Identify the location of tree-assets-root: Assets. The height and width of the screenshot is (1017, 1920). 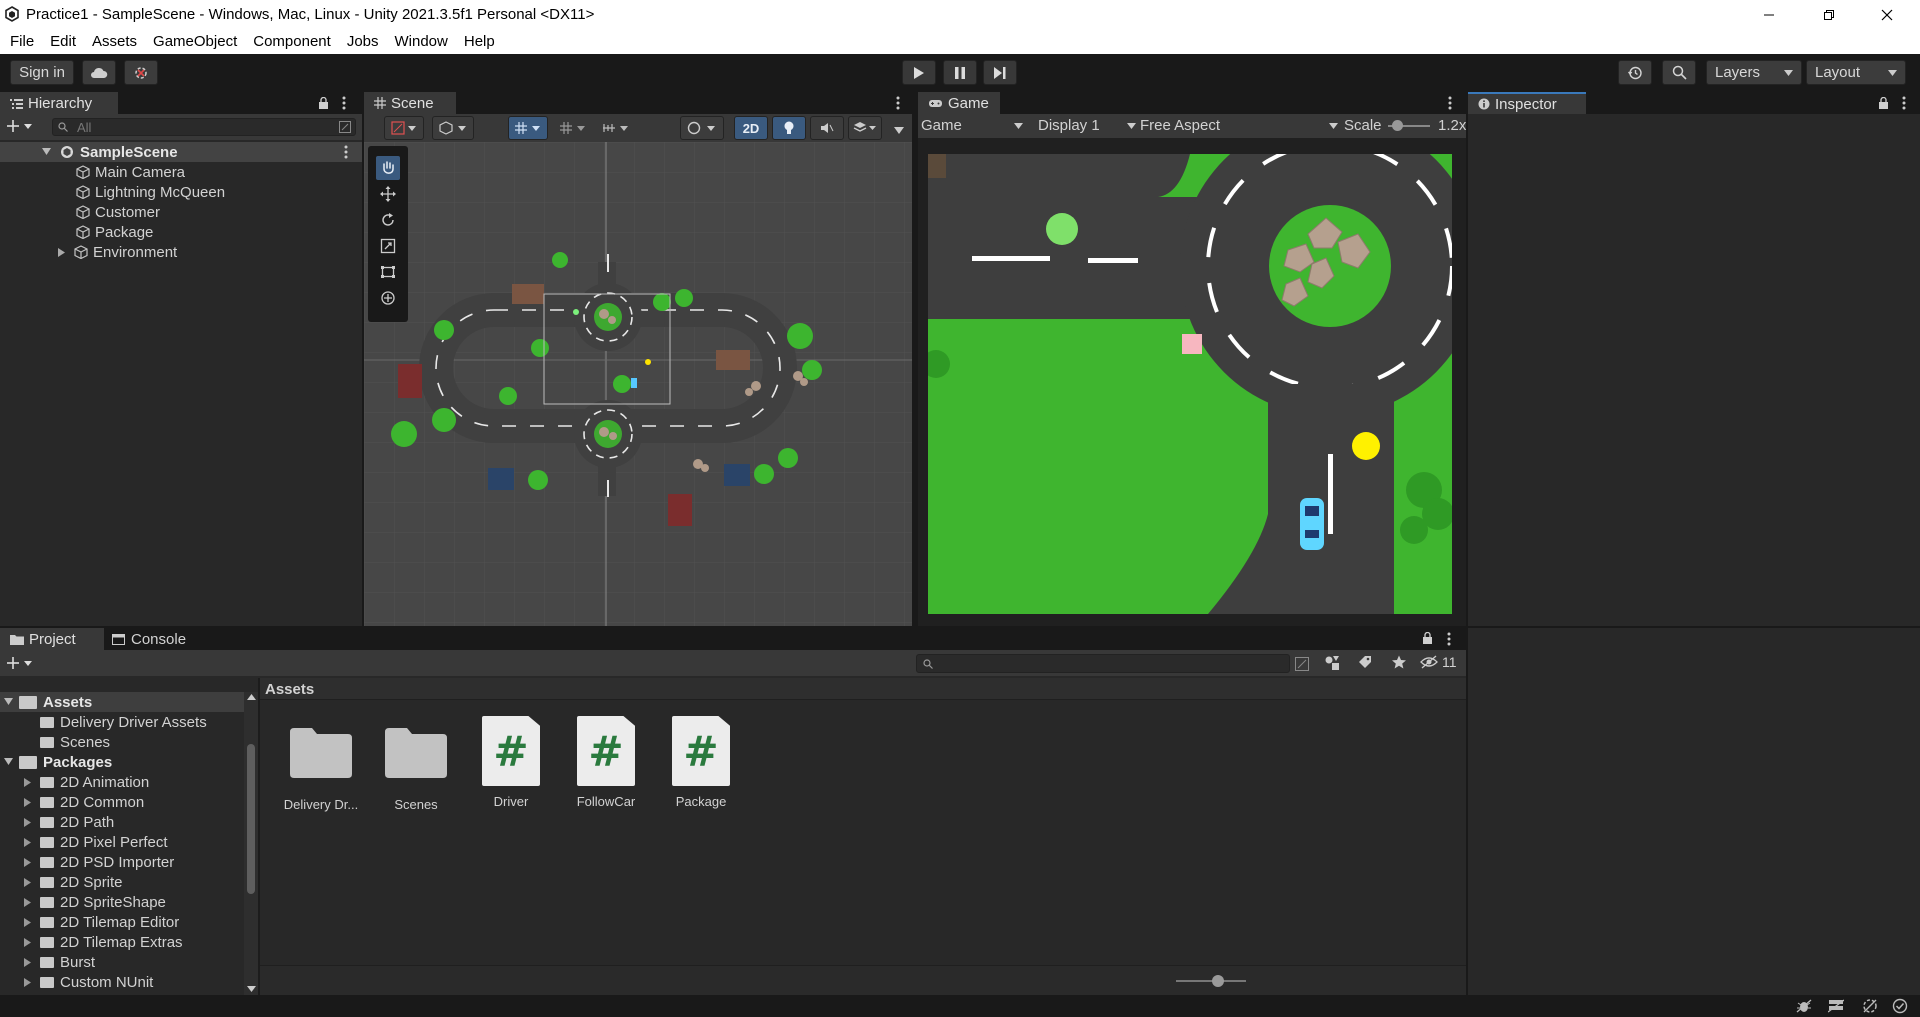
(129, 702).